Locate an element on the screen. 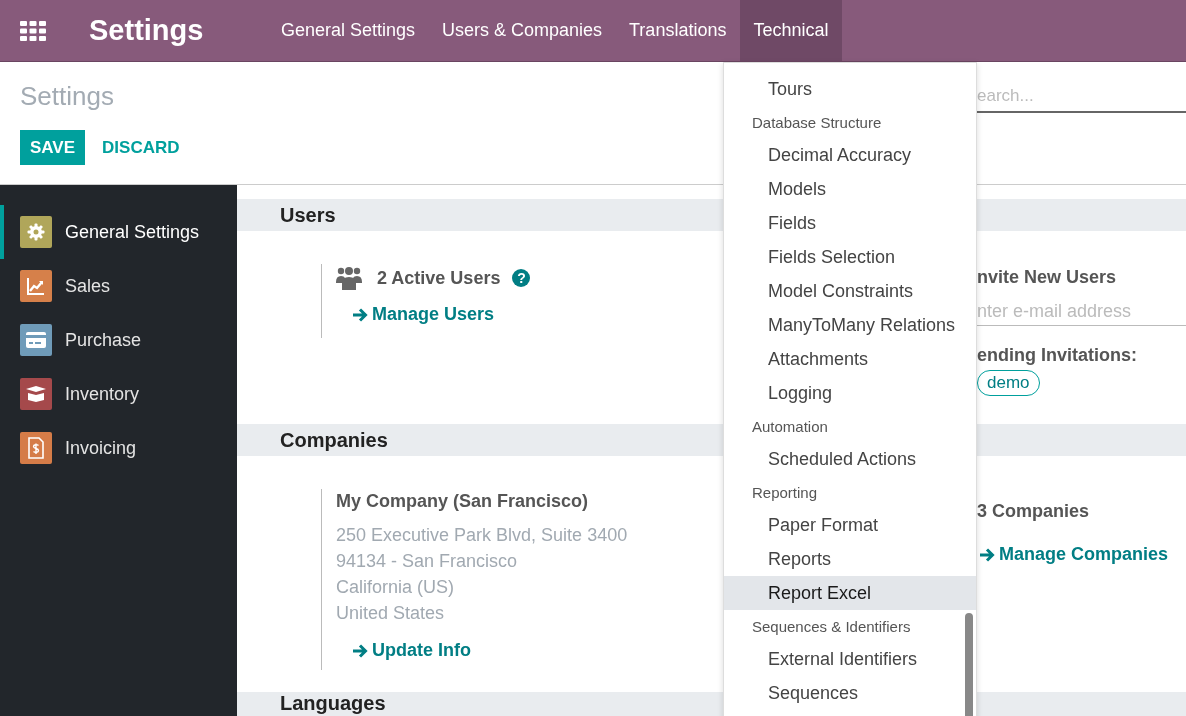 The image size is (1186, 716). menu-item: Models is located at coordinates (850, 189).